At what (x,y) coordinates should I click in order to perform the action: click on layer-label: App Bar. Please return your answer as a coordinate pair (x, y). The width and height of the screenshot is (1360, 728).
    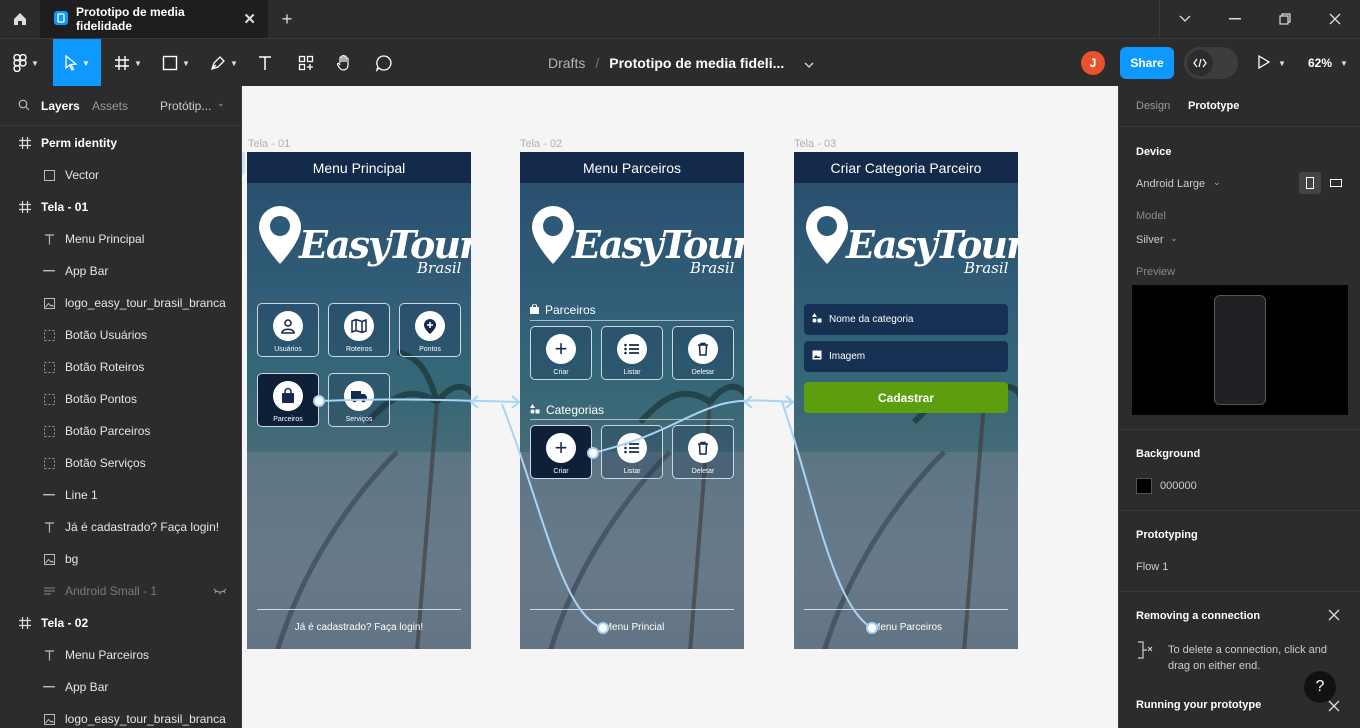
    Looking at the image, I should click on (87, 271).